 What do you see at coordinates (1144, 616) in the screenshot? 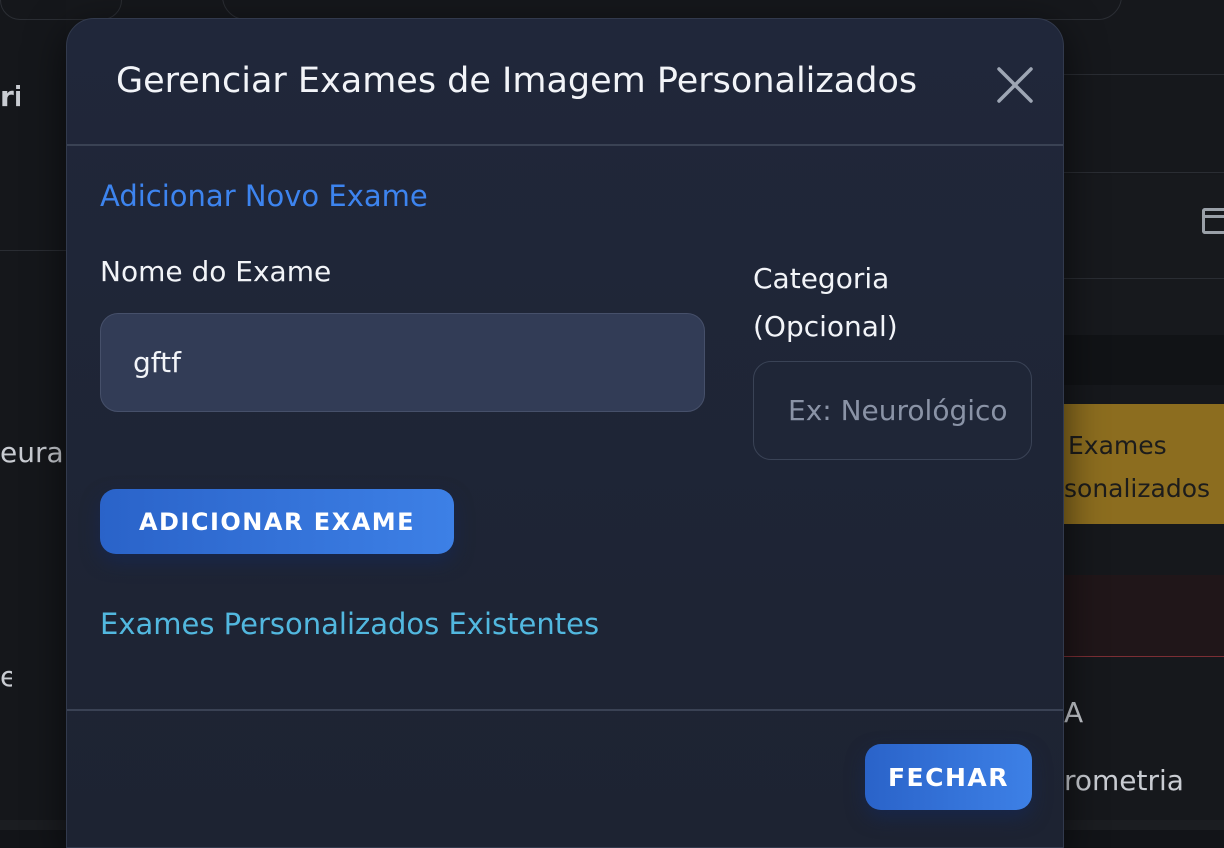
I see `background-alert-row` at bounding box center [1144, 616].